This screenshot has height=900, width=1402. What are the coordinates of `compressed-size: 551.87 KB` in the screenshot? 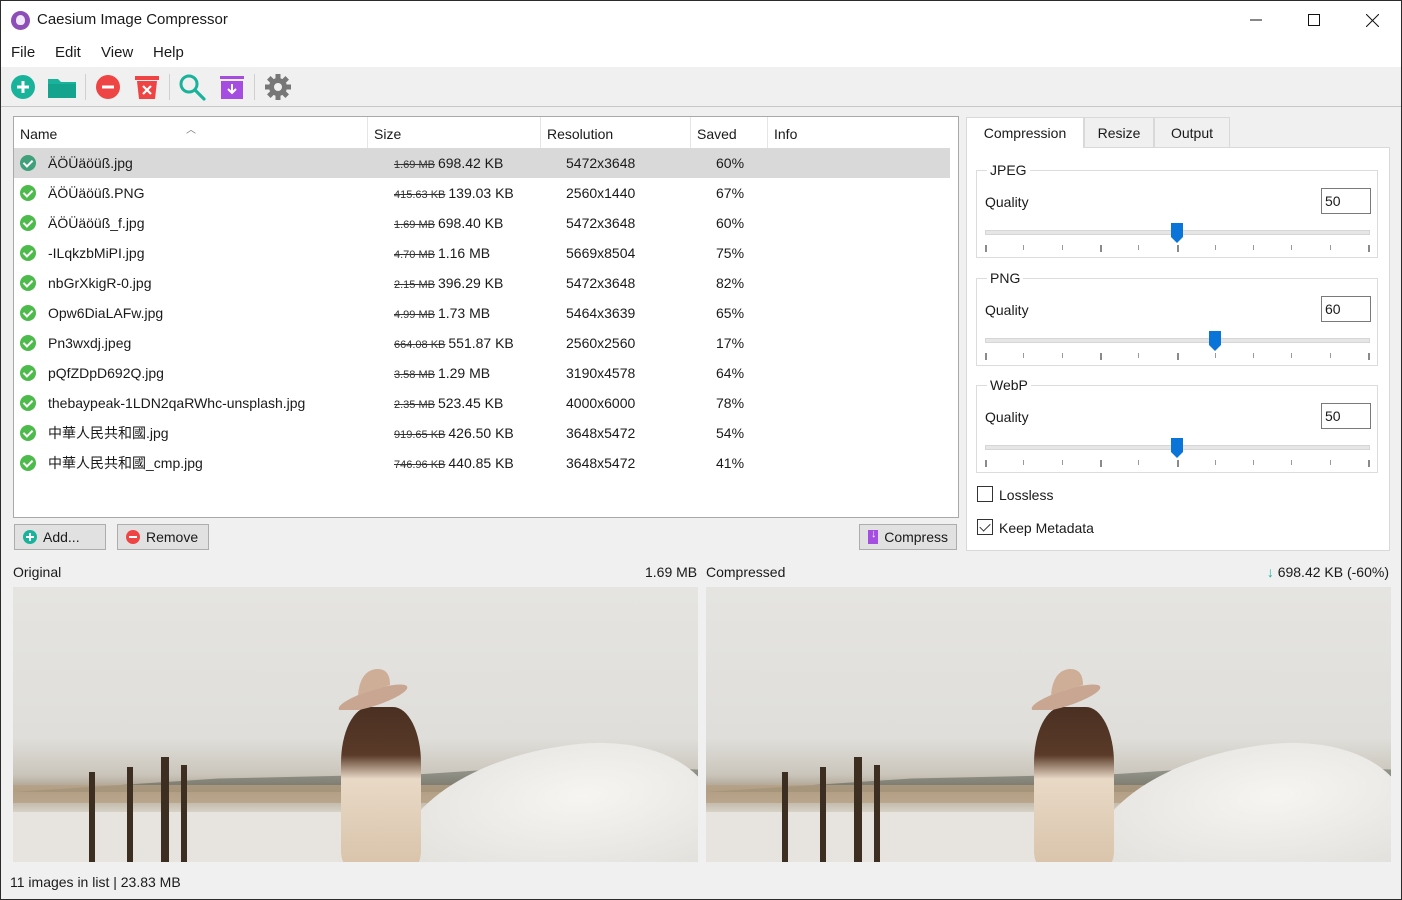 It's located at (481, 343).